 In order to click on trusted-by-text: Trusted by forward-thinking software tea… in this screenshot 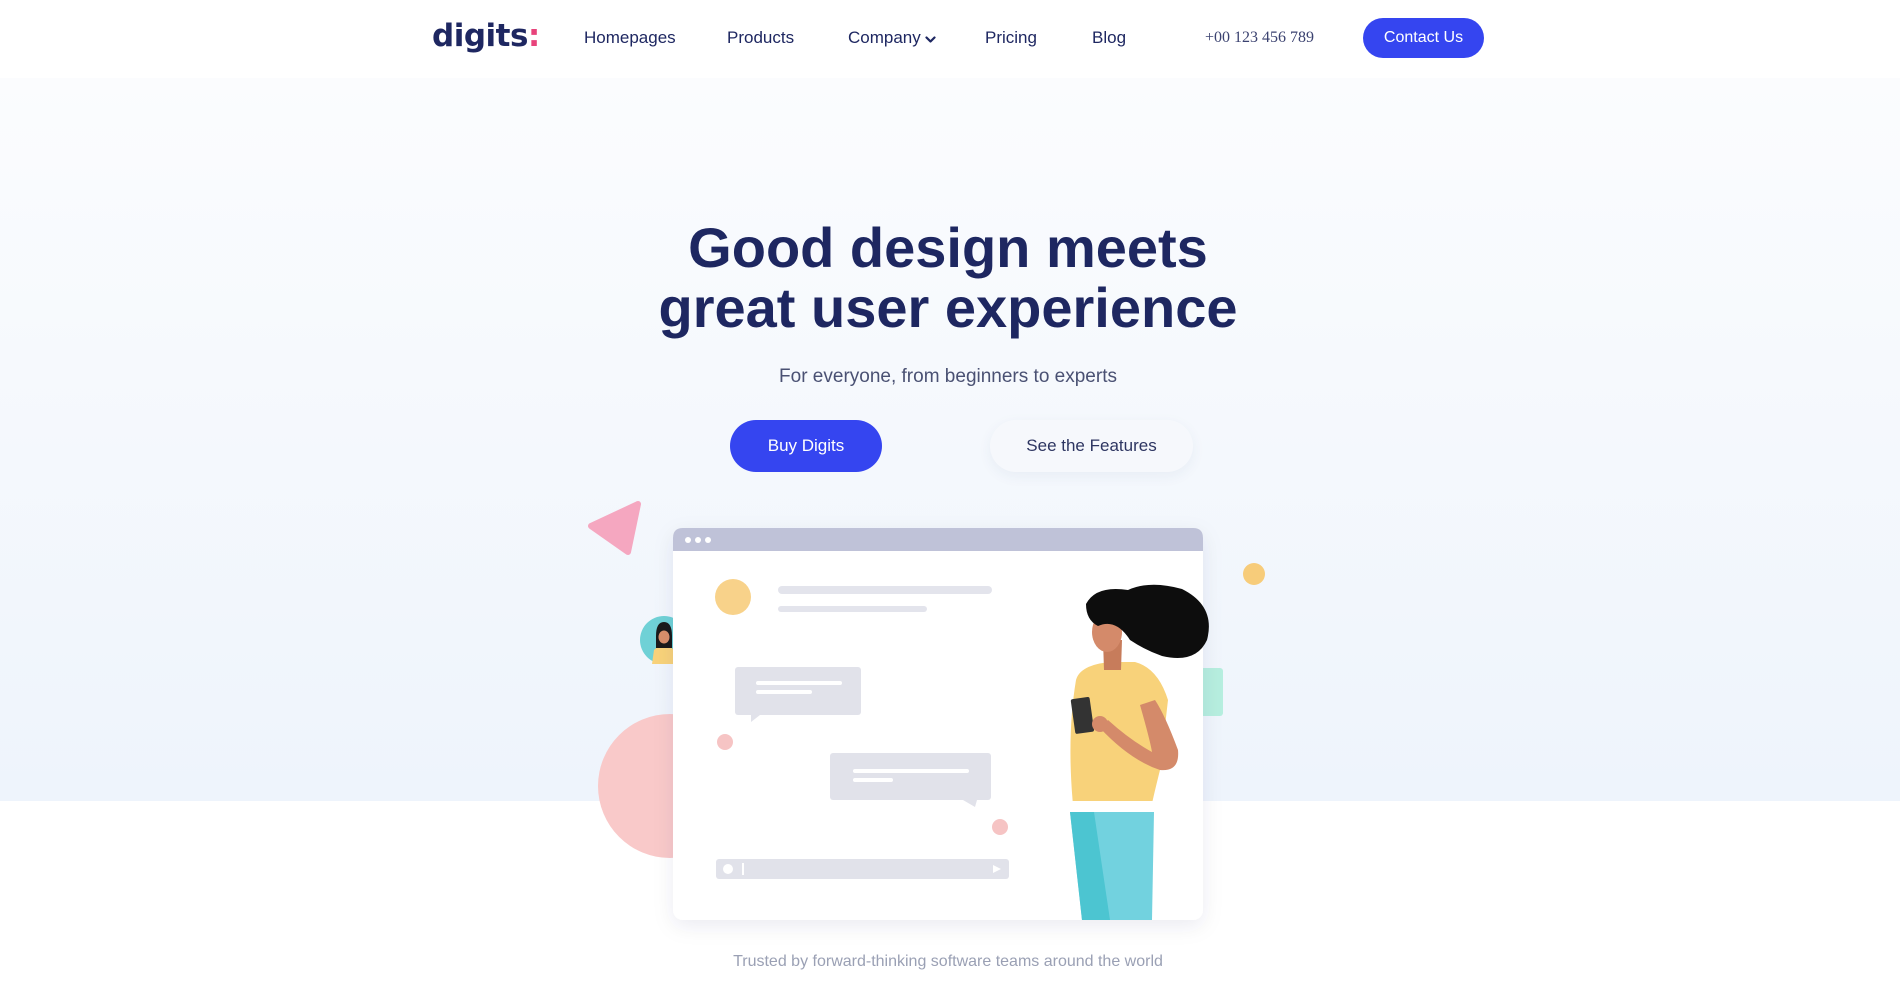, I will do `click(948, 961)`.